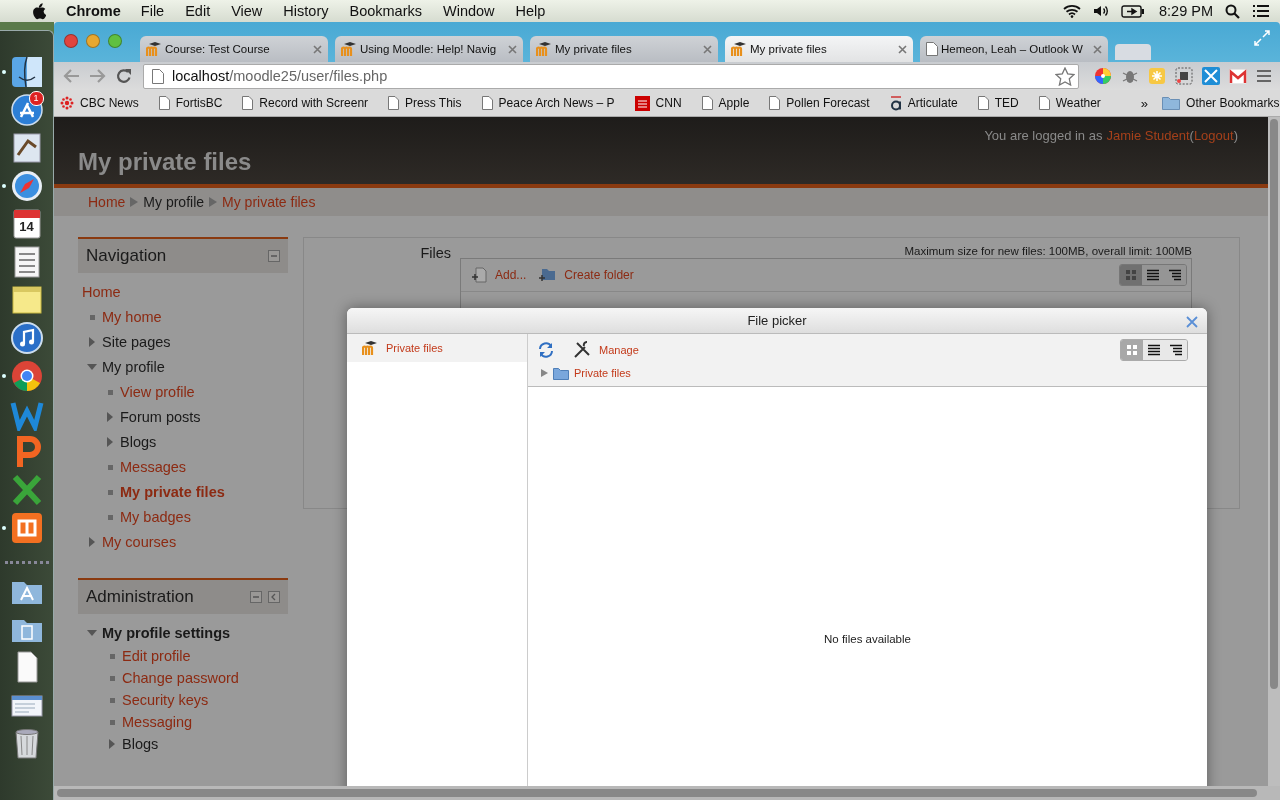 The height and width of the screenshot is (800, 1280). Describe the element at coordinates (1261, 11) in the screenshot. I see `list-icon` at that location.